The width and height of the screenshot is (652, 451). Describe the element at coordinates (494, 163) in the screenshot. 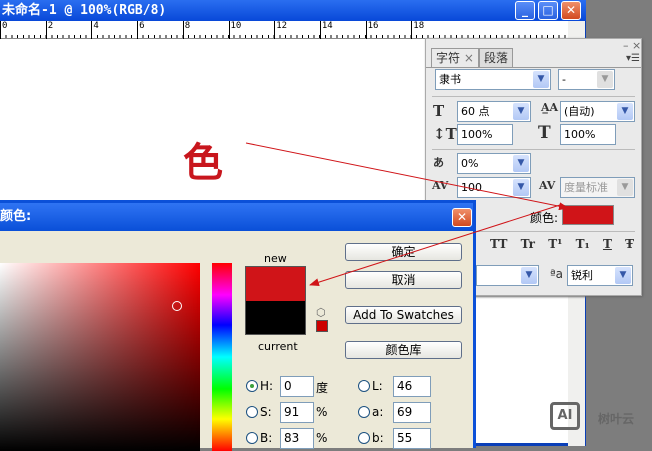

I see `baseline-shift-select: 0% ▼` at that location.